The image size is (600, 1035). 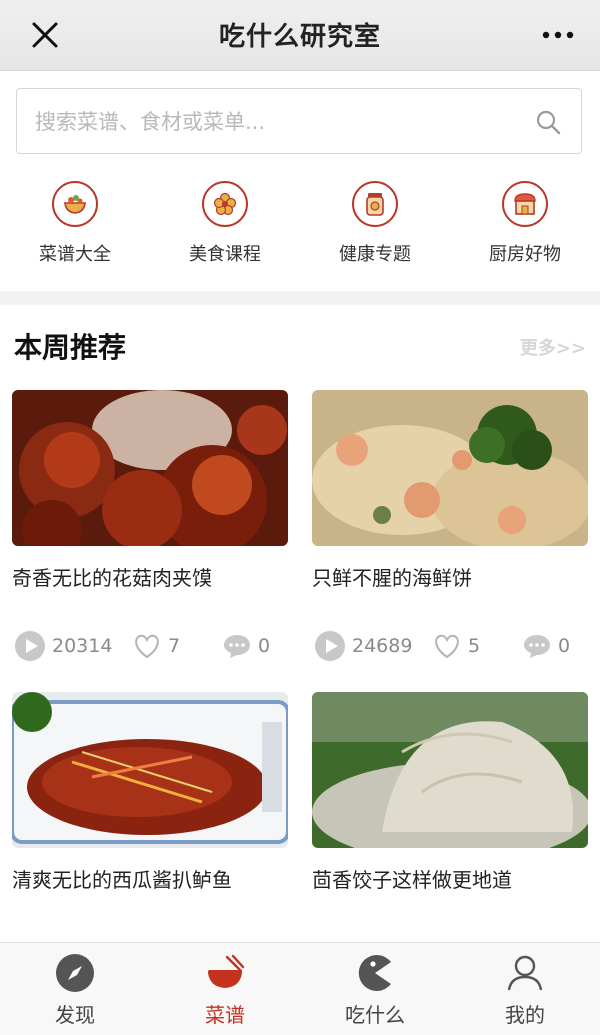 What do you see at coordinates (226, 971) in the screenshot?
I see `bowl-chopsticks-icon` at bounding box center [226, 971].